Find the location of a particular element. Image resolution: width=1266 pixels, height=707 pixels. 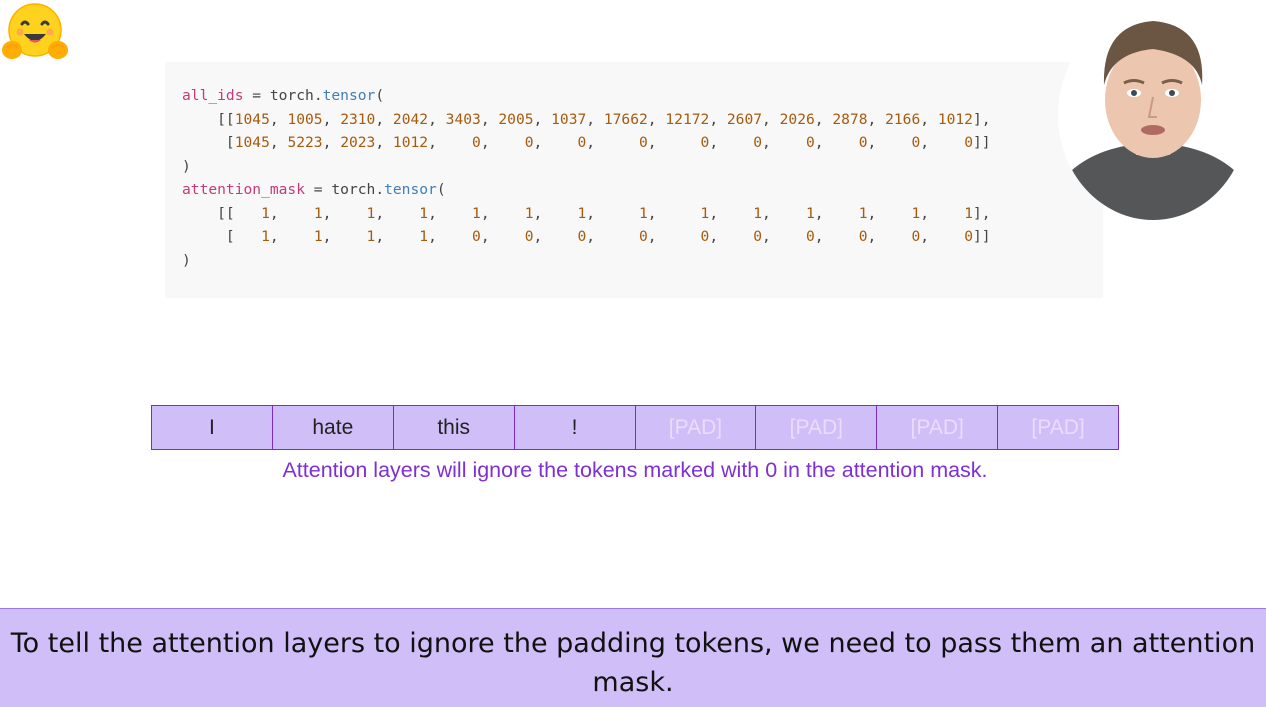

code-token: 12172 is located at coordinates (687, 119).